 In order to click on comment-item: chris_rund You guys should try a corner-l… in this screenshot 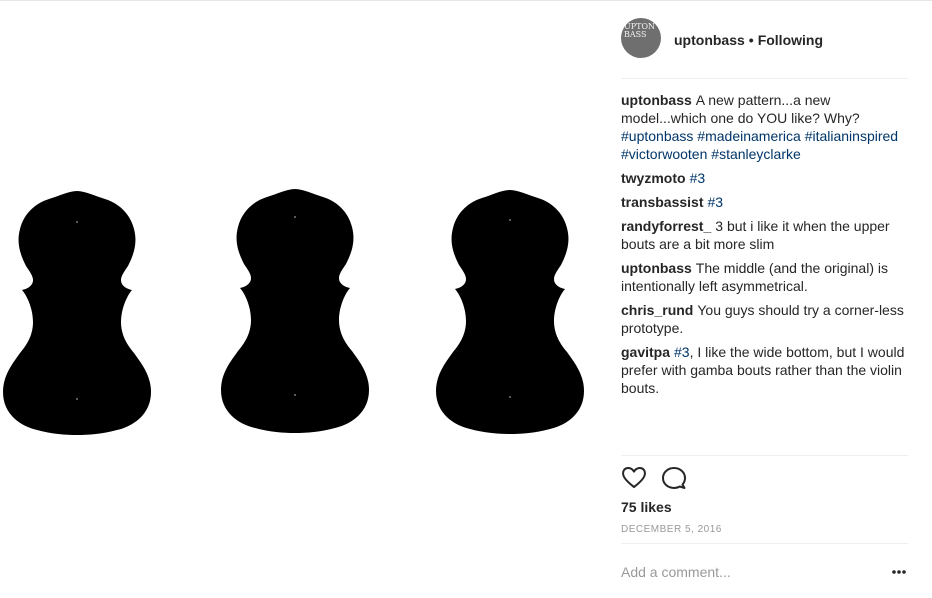, I will do `click(764, 319)`.